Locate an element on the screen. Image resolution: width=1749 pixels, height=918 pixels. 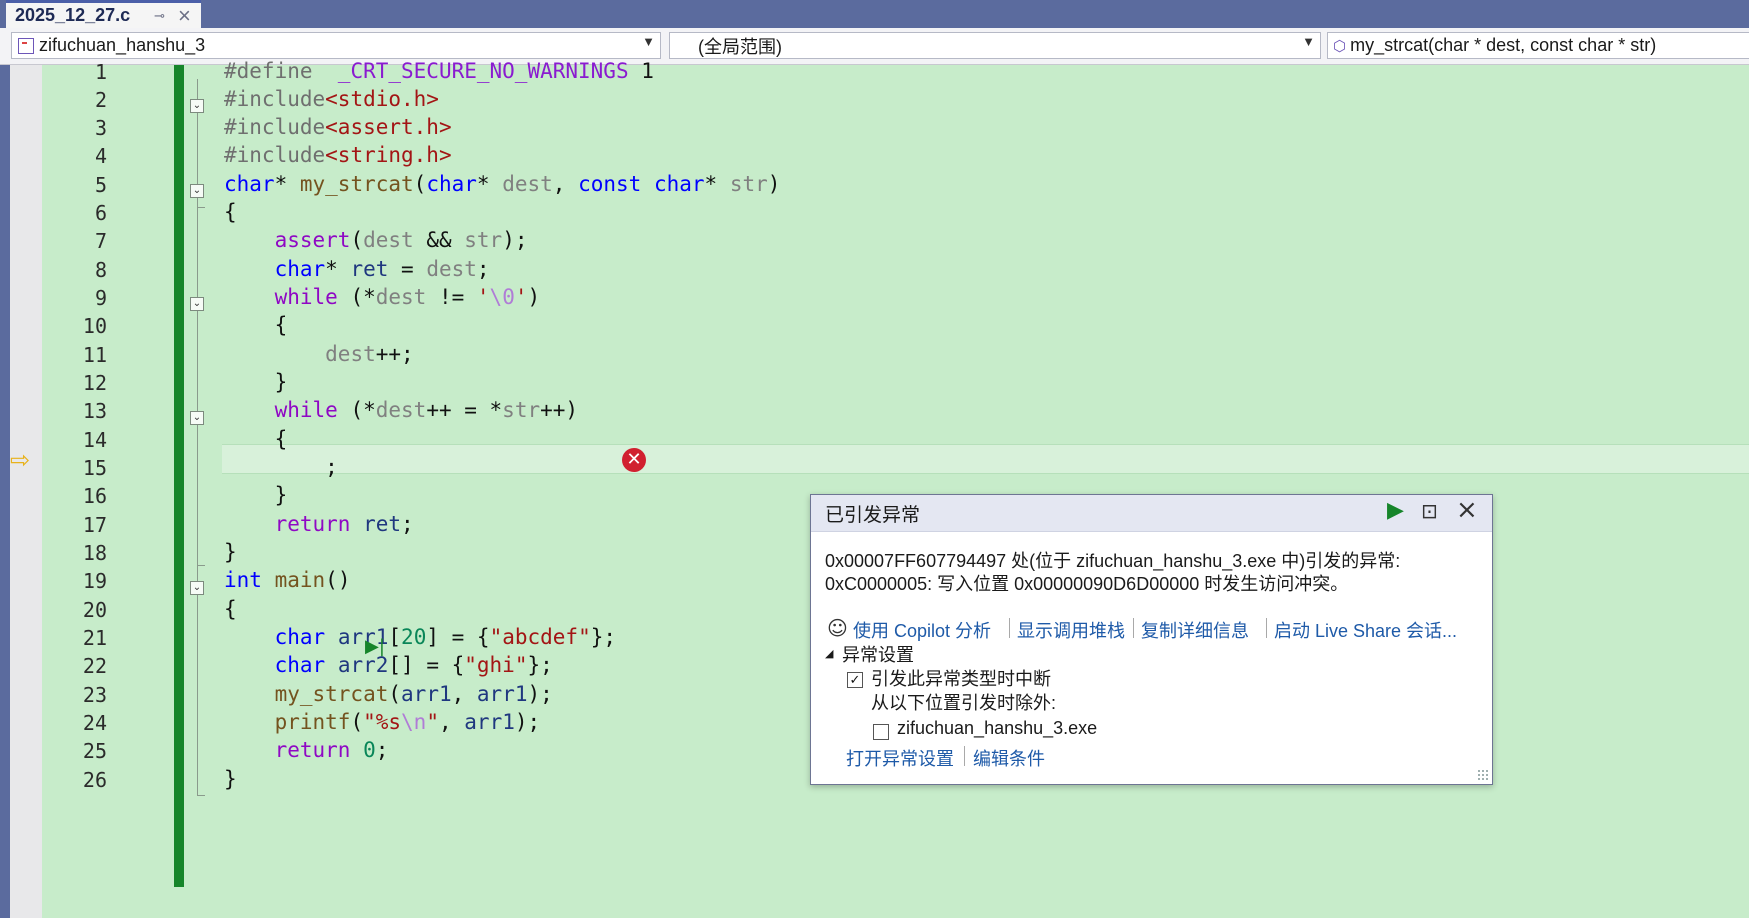
code-line-6: { is located at coordinates (230, 212).